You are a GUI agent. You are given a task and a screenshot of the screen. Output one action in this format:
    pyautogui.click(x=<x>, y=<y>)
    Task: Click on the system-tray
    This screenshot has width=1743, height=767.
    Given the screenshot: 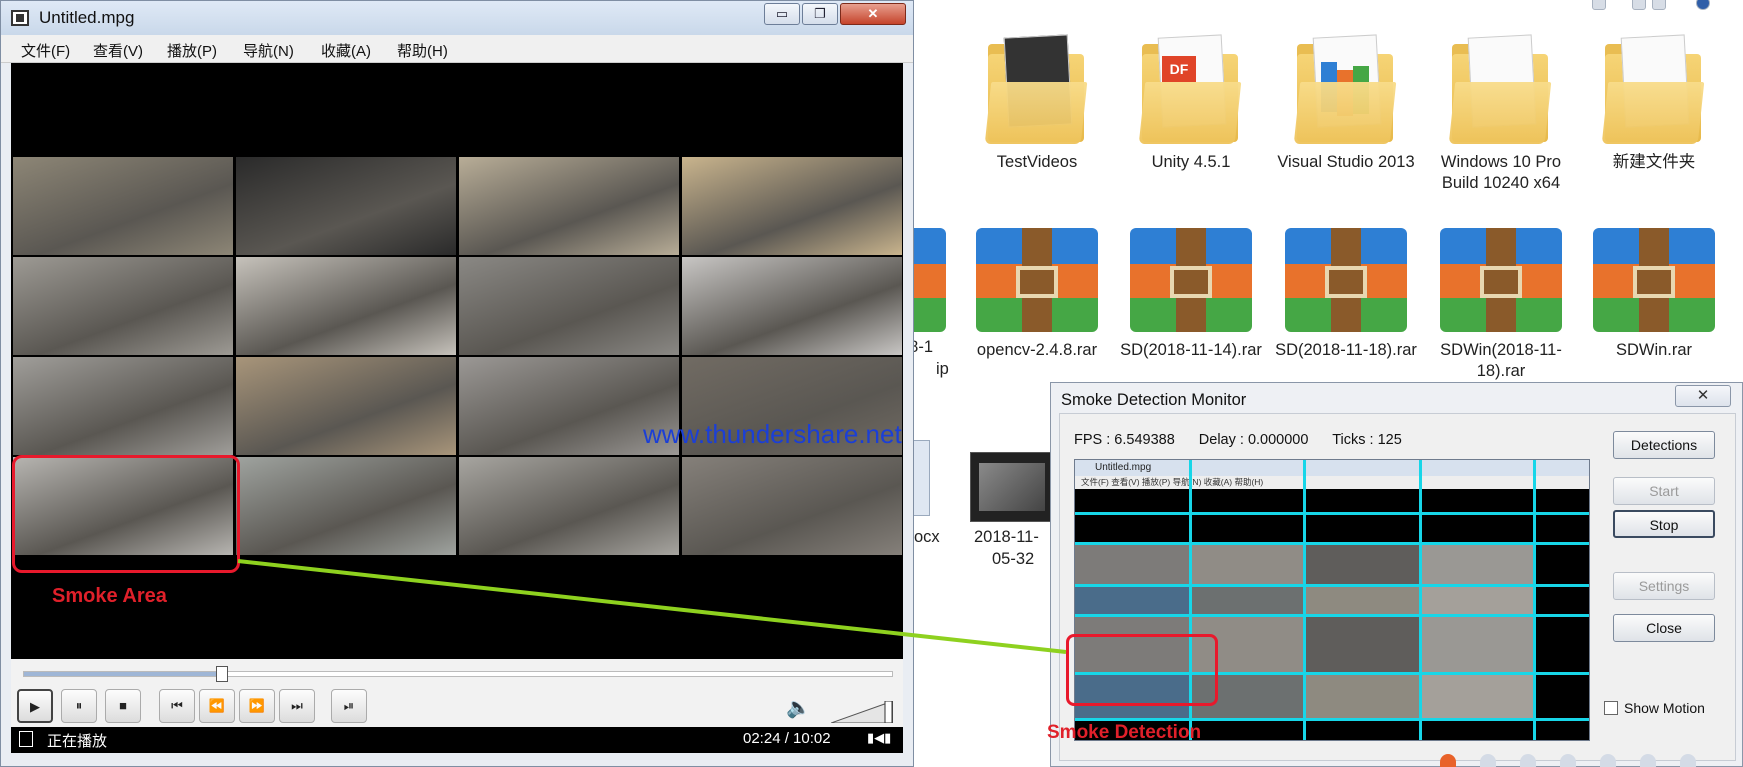 What is the action you would take?
    pyautogui.click(x=1591, y=760)
    